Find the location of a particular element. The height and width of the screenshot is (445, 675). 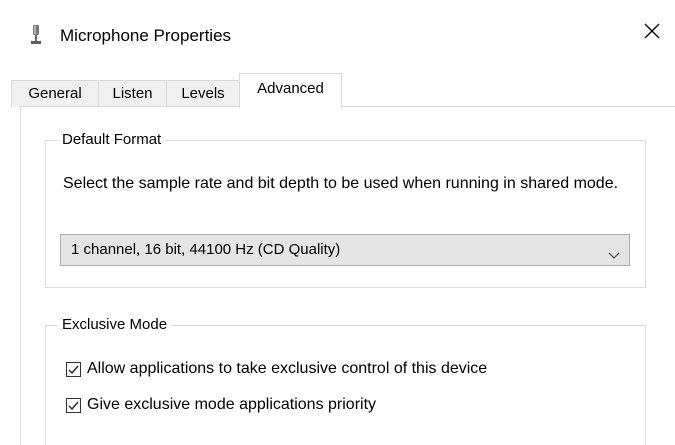

exclusive-mode-legend: Exclusive Mode is located at coordinates (115, 325).